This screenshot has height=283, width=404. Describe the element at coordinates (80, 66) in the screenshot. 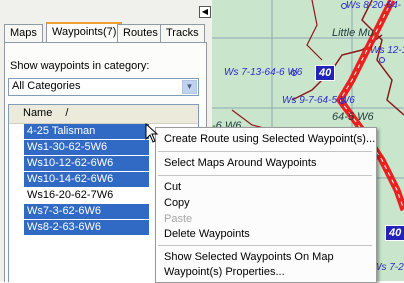

I see `category-label: Show waypoints in category:` at that location.